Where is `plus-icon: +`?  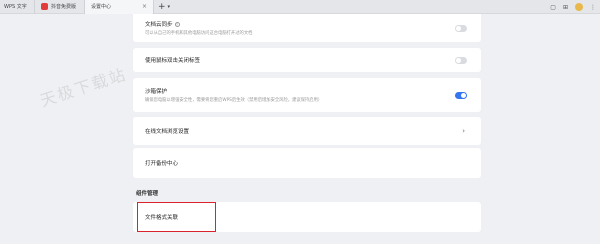 plus-icon: + is located at coordinates (162, 6).